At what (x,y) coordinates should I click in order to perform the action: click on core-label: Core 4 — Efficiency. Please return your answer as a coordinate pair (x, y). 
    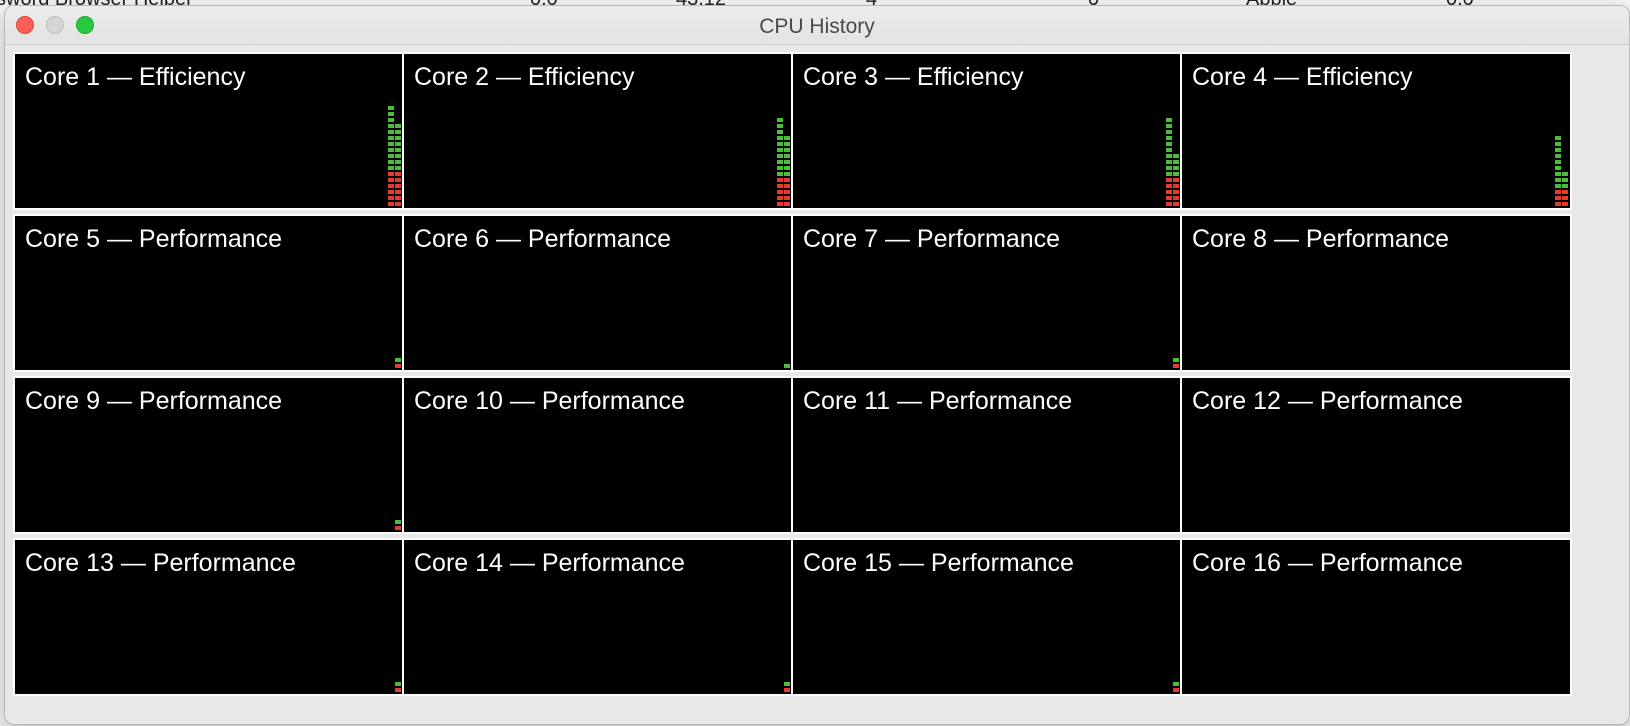
    Looking at the image, I should click on (1302, 77).